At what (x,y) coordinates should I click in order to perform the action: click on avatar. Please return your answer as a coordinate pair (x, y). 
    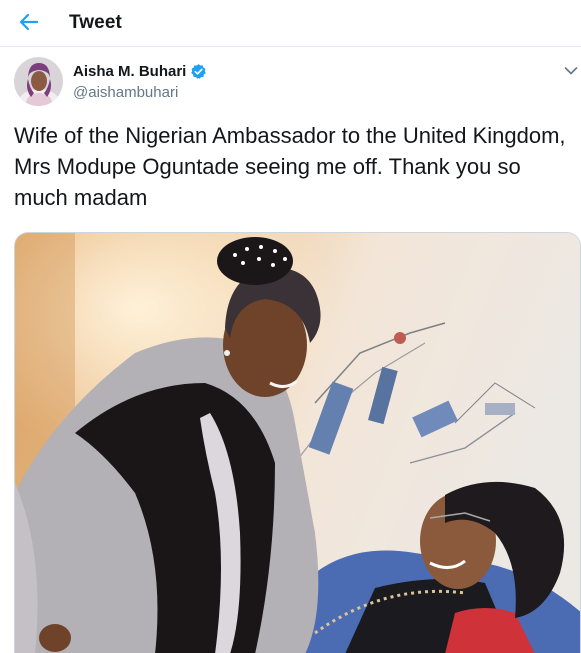
    Looking at the image, I should click on (38, 81).